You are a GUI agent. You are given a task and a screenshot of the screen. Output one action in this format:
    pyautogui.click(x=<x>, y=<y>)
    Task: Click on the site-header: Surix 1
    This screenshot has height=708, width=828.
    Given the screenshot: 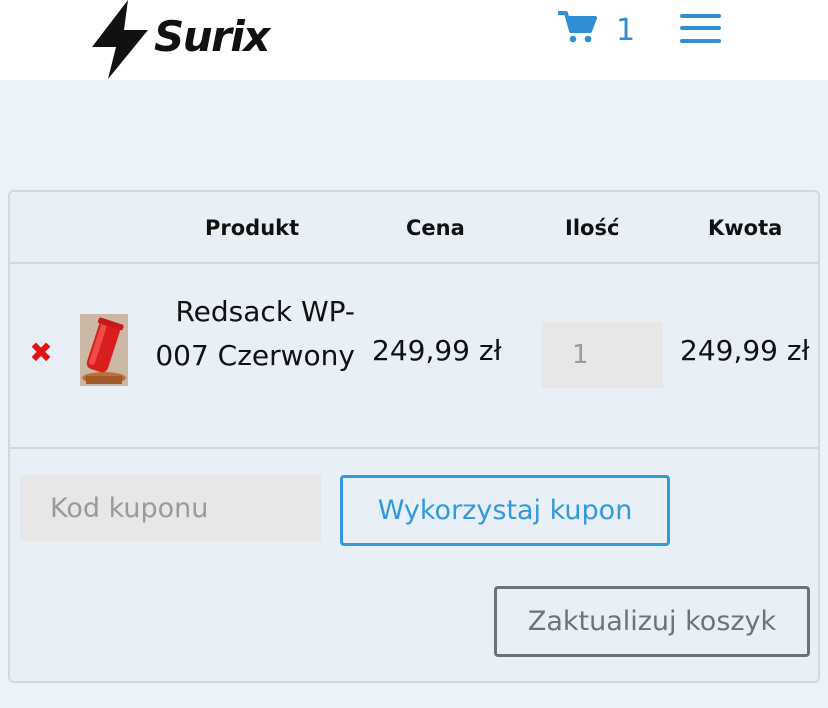 What is the action you would take?
    pyautogui.click(x=414, y=40)
    